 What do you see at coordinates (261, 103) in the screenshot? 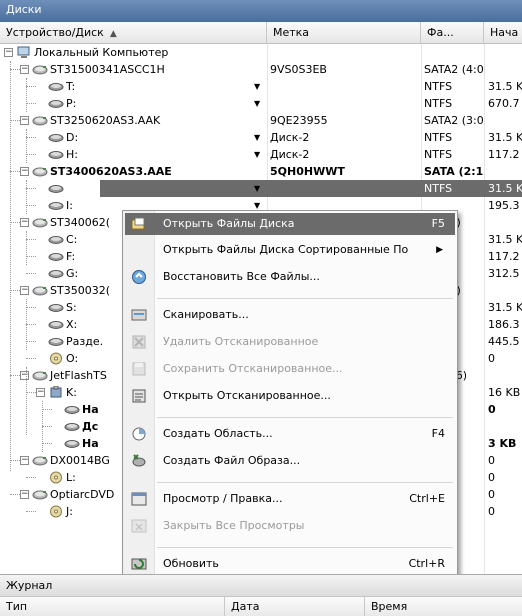
I see `tree-row-volume: P: ▼ NTFS 670.7 (` at bounding box center [261, 103].